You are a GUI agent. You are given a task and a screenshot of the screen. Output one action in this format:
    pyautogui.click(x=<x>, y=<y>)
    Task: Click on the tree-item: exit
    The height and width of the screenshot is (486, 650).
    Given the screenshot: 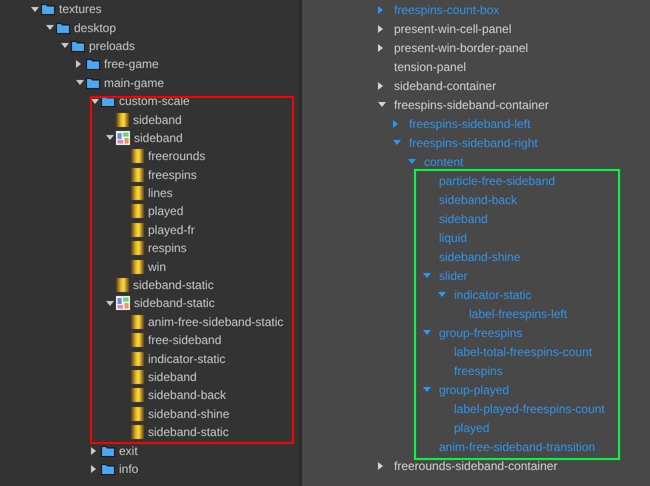 What is the action you would take?
    pyautogui.click(x=149, y=450)
    